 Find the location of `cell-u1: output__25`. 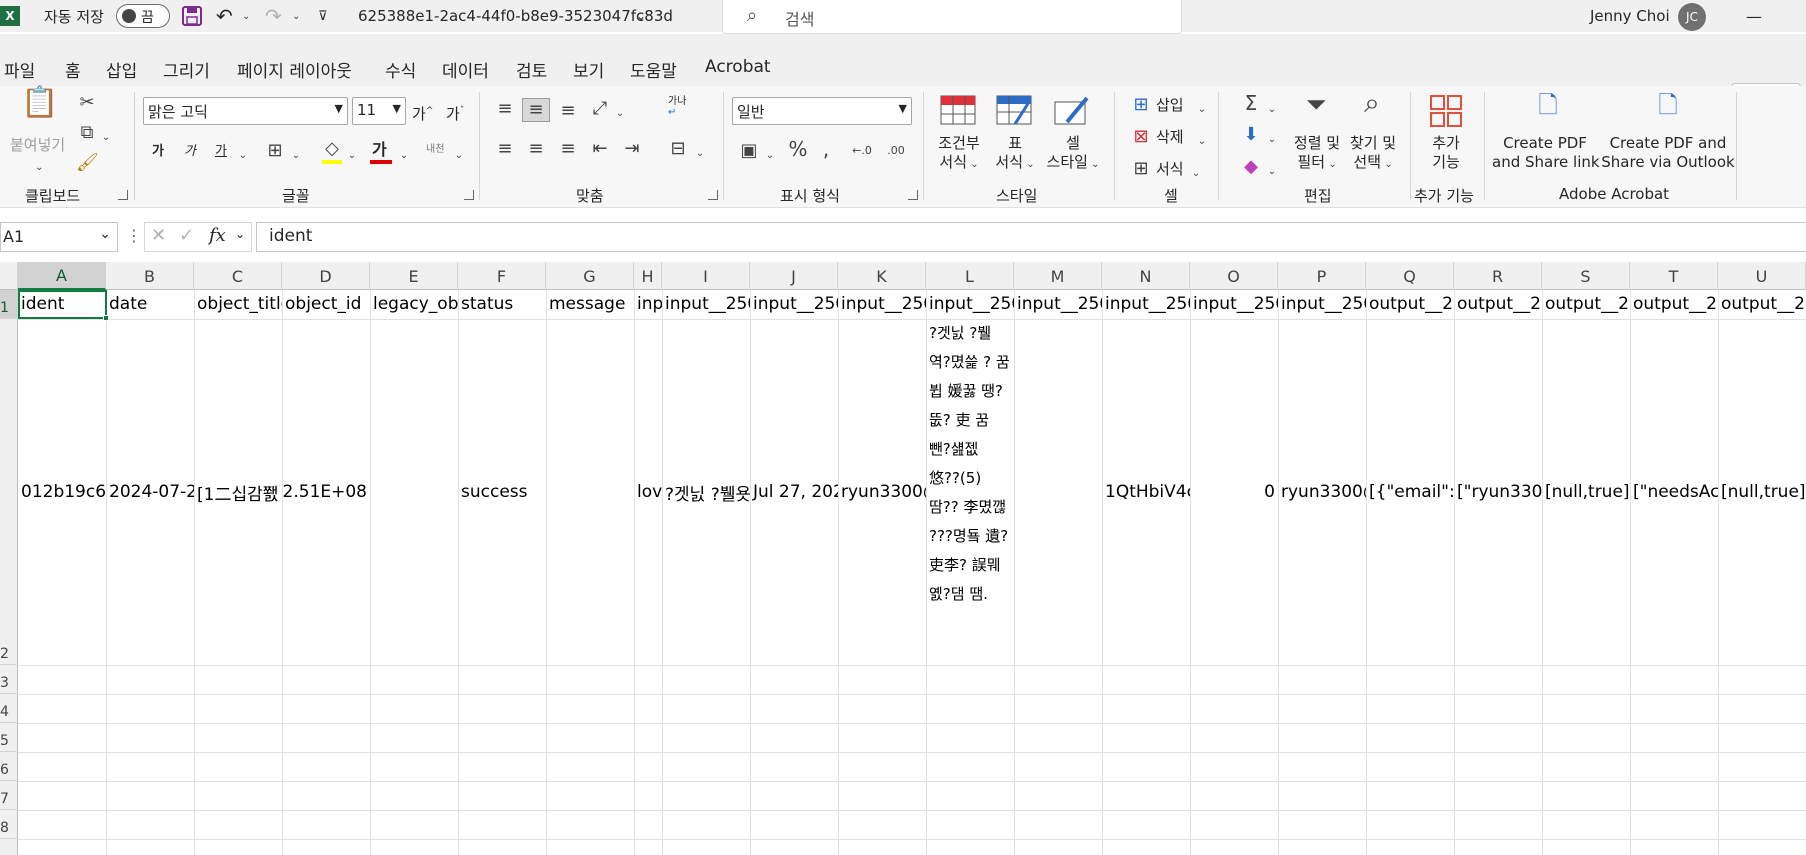

cell-u1: output__25 is located at coordinates (1762, 304).